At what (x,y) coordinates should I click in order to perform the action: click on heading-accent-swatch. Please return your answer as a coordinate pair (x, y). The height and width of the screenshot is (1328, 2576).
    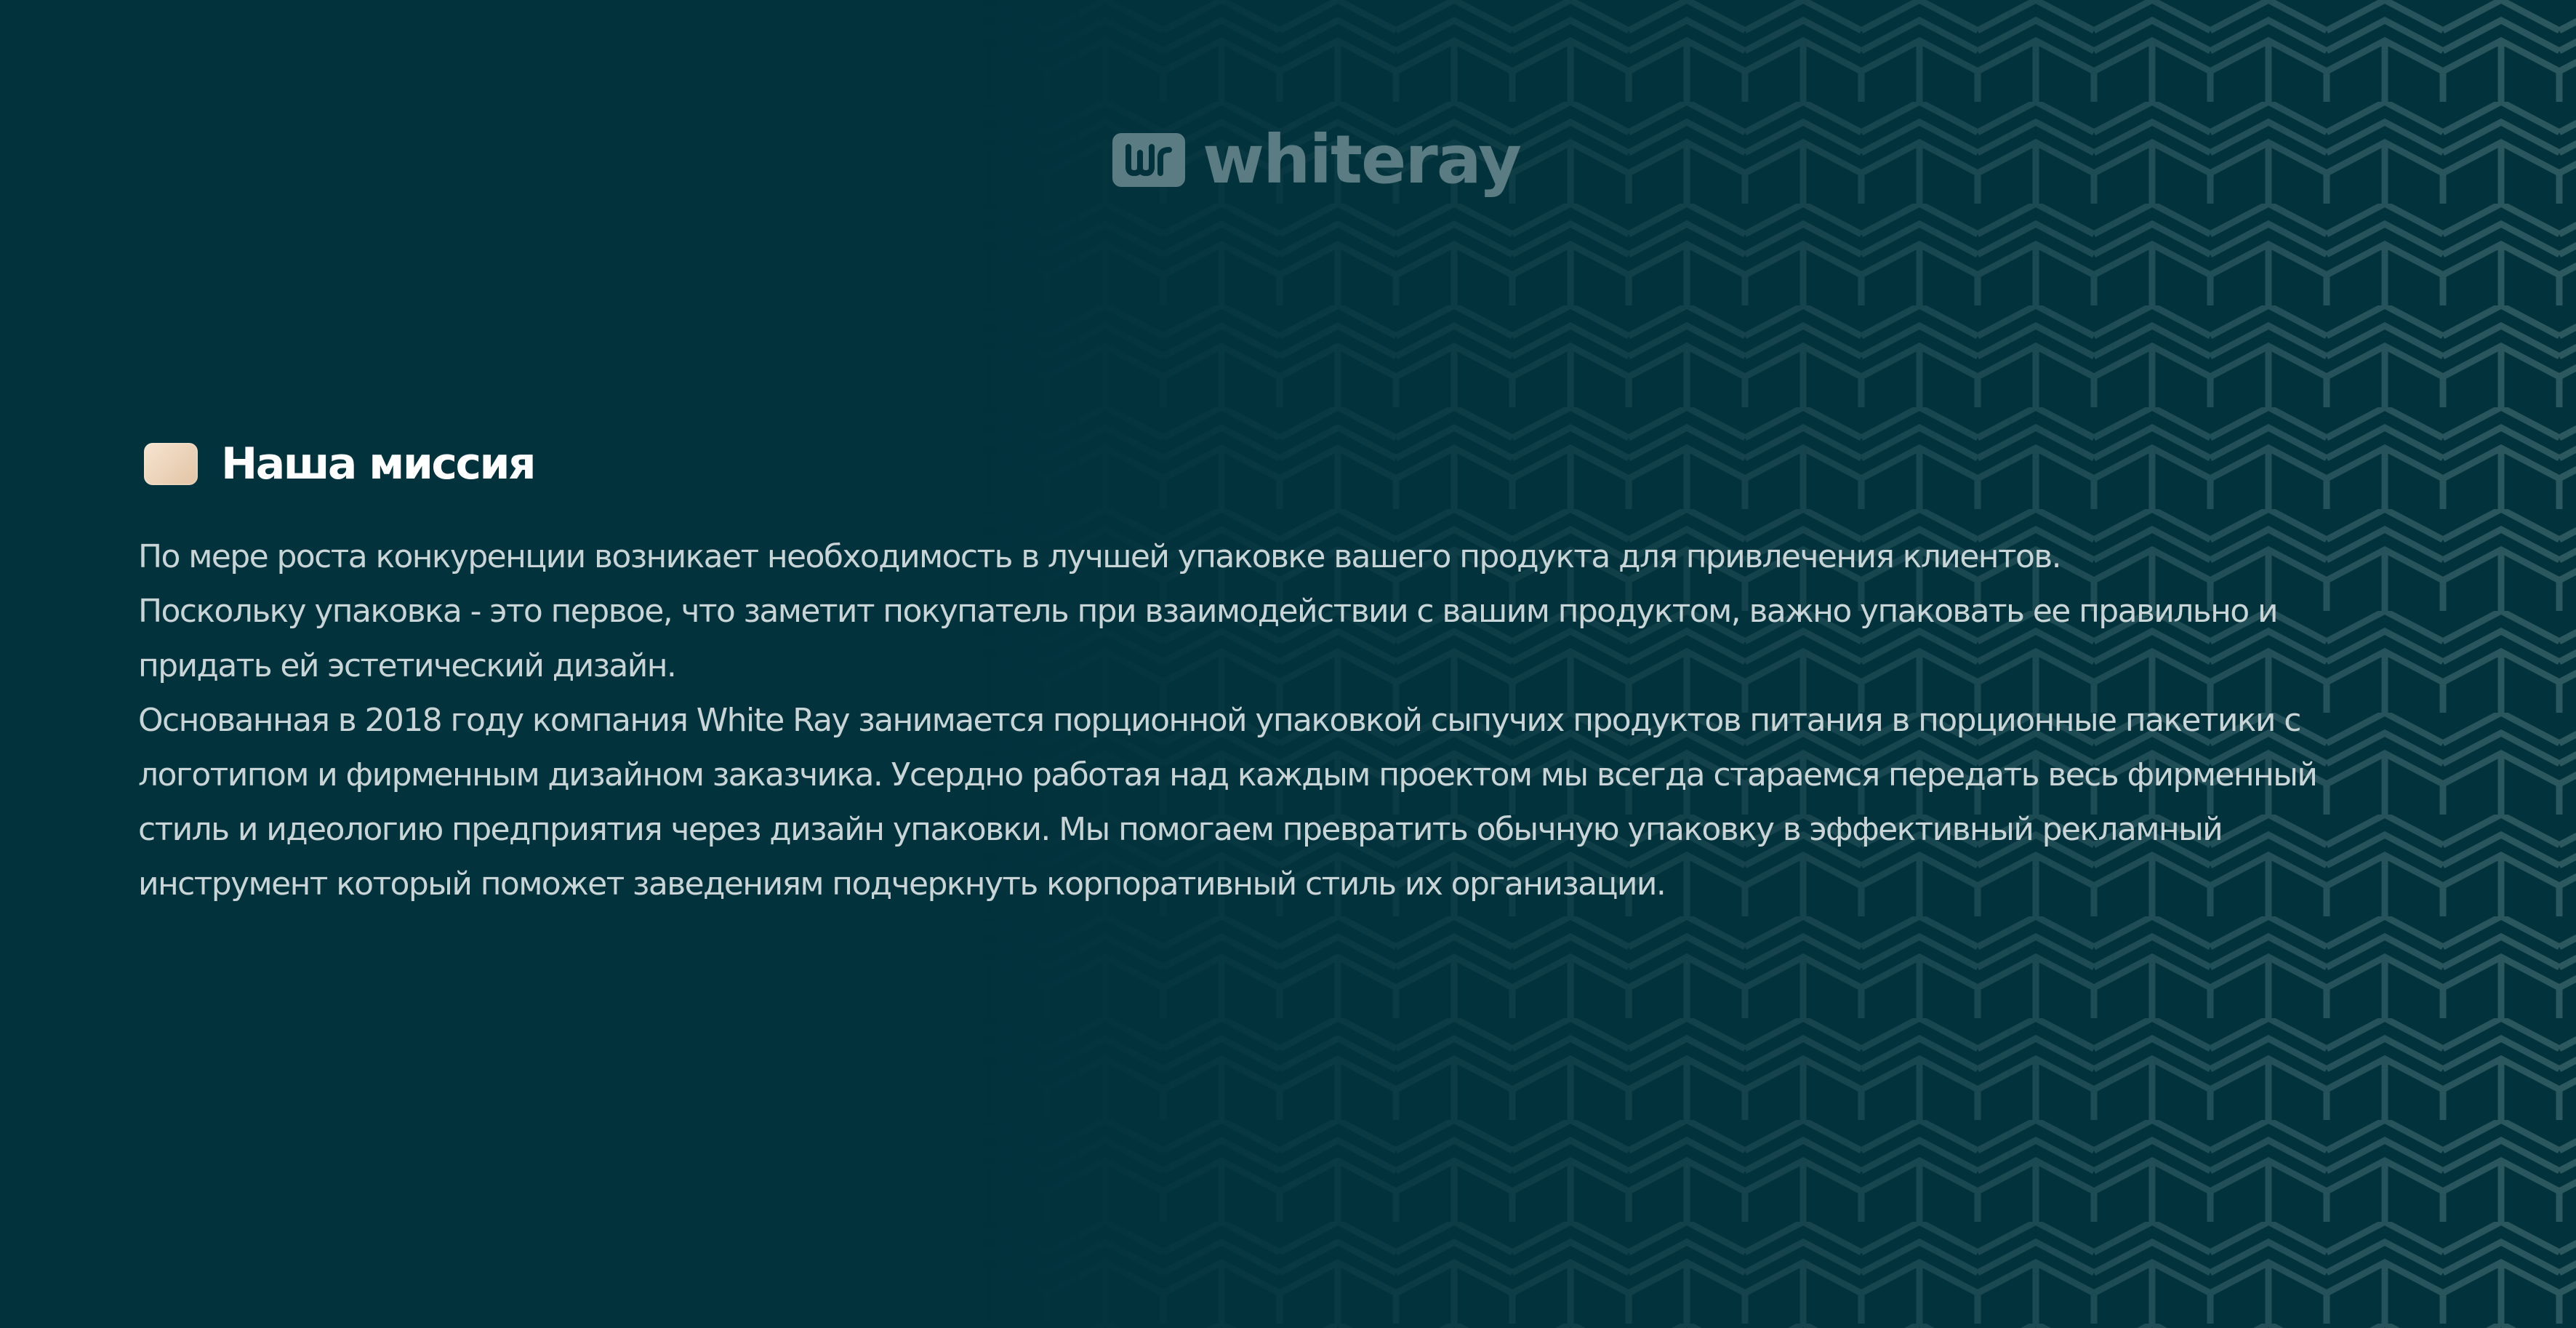
    Looking at the image, I should click on (171, 464).